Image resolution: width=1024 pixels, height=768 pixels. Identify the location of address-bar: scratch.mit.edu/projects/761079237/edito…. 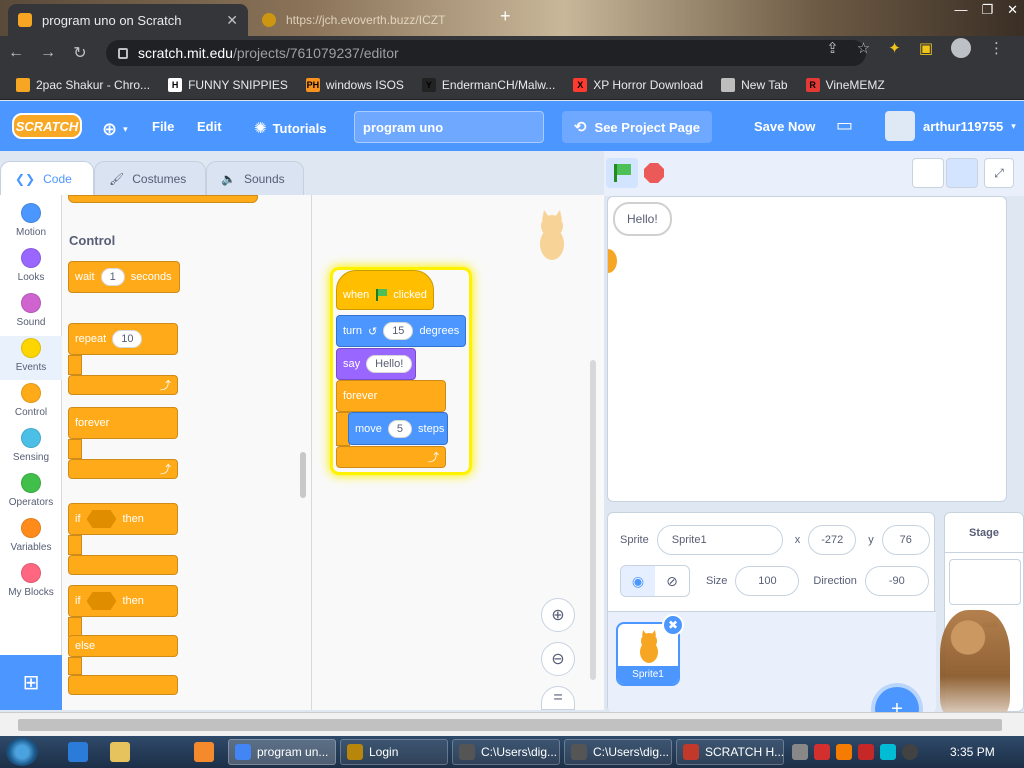
(486, 53).